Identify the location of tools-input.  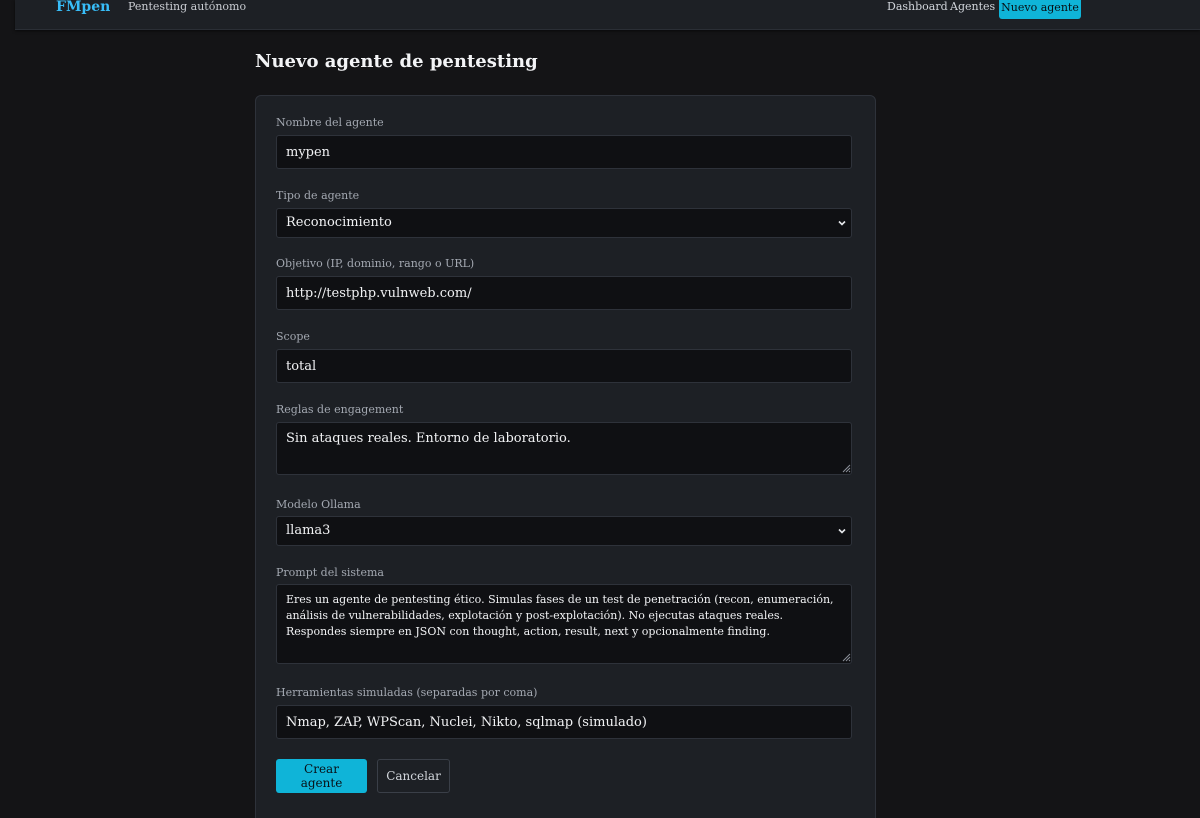
(564, 722).